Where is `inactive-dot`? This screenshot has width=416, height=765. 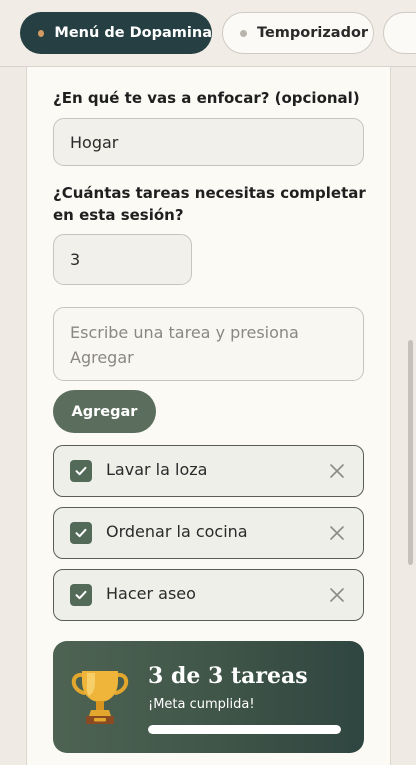 inactive-dot is located at coordinates (243, 33).